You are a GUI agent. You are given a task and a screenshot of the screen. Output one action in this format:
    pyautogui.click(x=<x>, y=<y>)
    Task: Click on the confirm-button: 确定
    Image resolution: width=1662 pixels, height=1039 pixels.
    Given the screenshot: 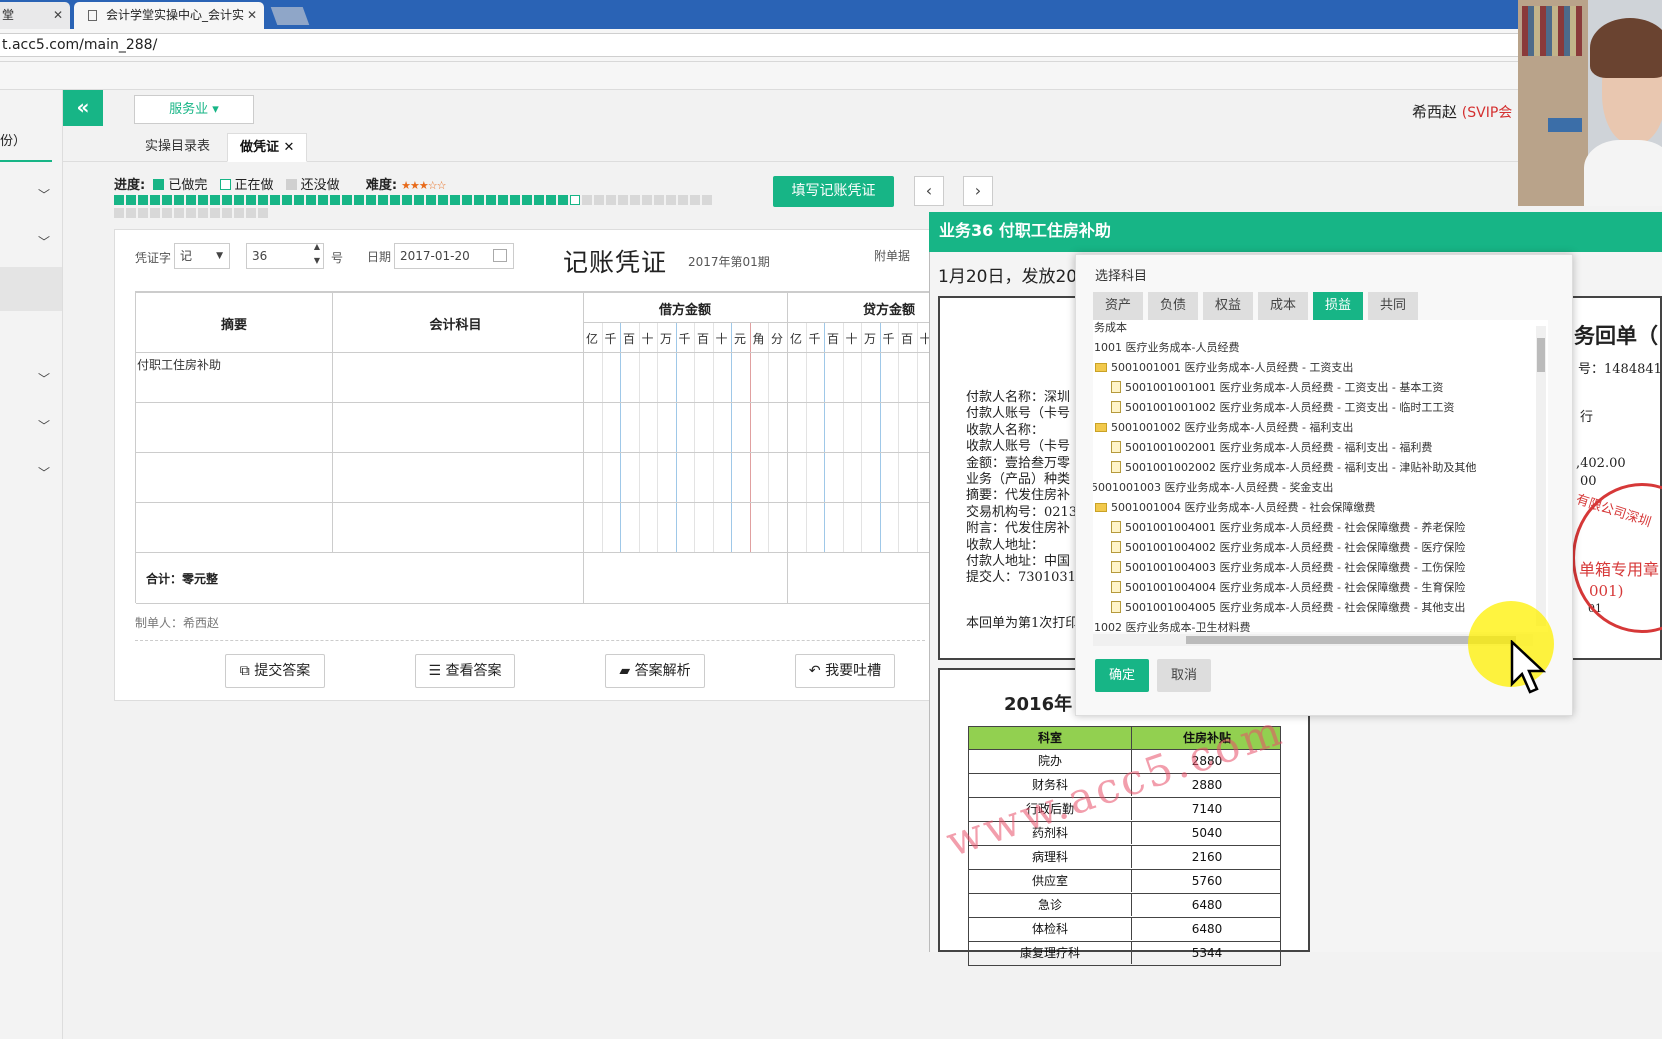 What is the action you would take?
    pyautogui.click(x=1122, y=675)
    